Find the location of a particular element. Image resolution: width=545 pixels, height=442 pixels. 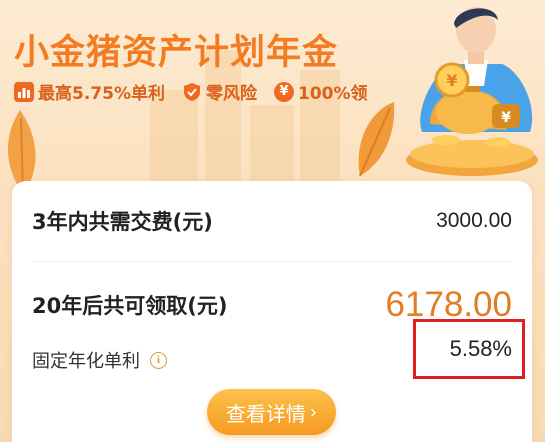

chart-bars-icon is located at coordinates (24, 91).